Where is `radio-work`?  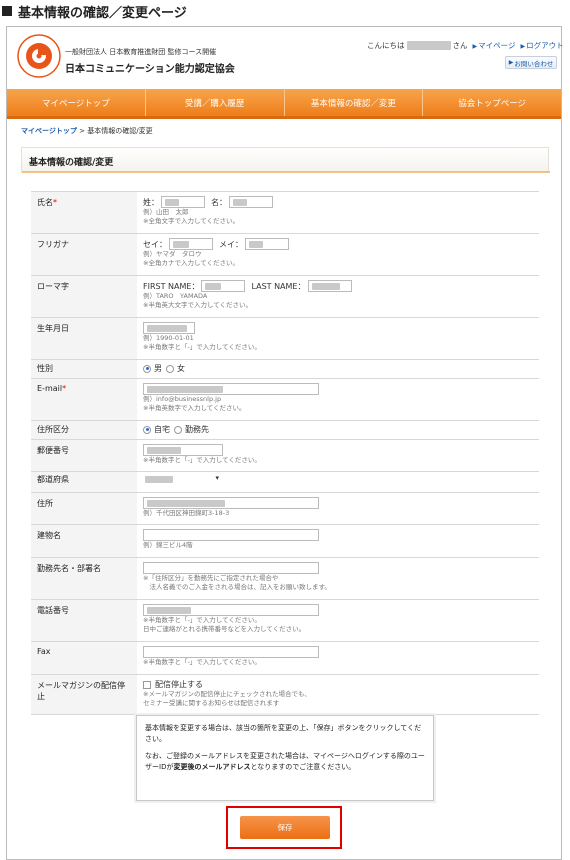 radio-work is located at coordinates (178, 429).